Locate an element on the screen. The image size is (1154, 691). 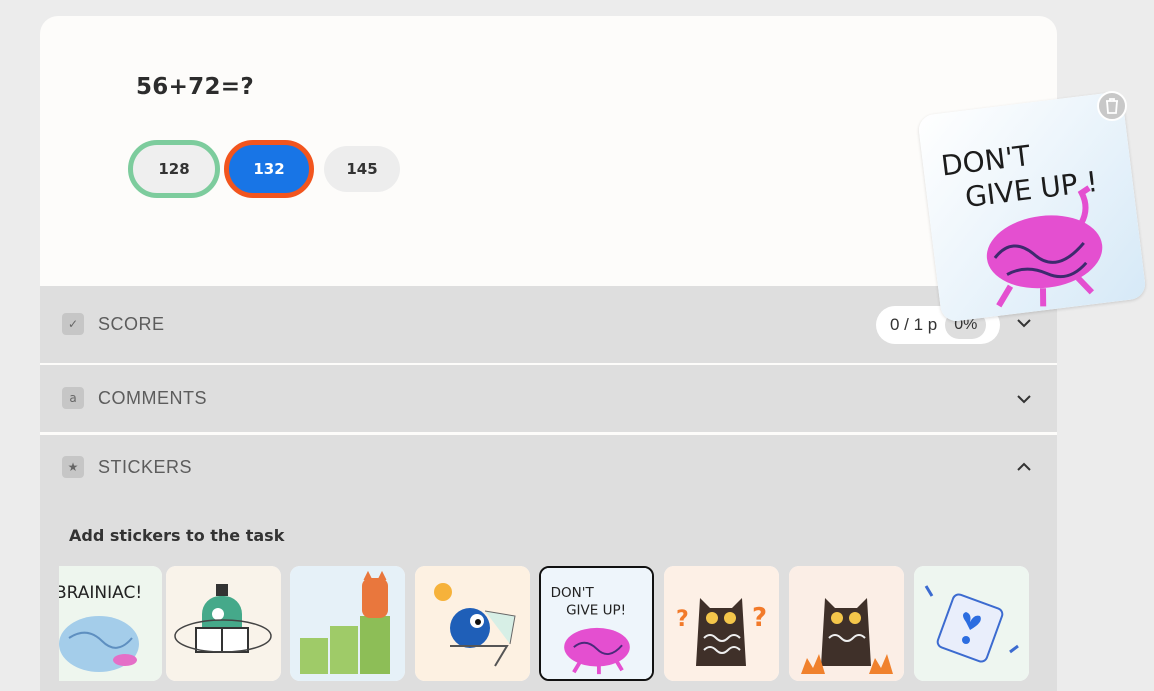
svg-text: DON'T is located at coordinates (573, 593).